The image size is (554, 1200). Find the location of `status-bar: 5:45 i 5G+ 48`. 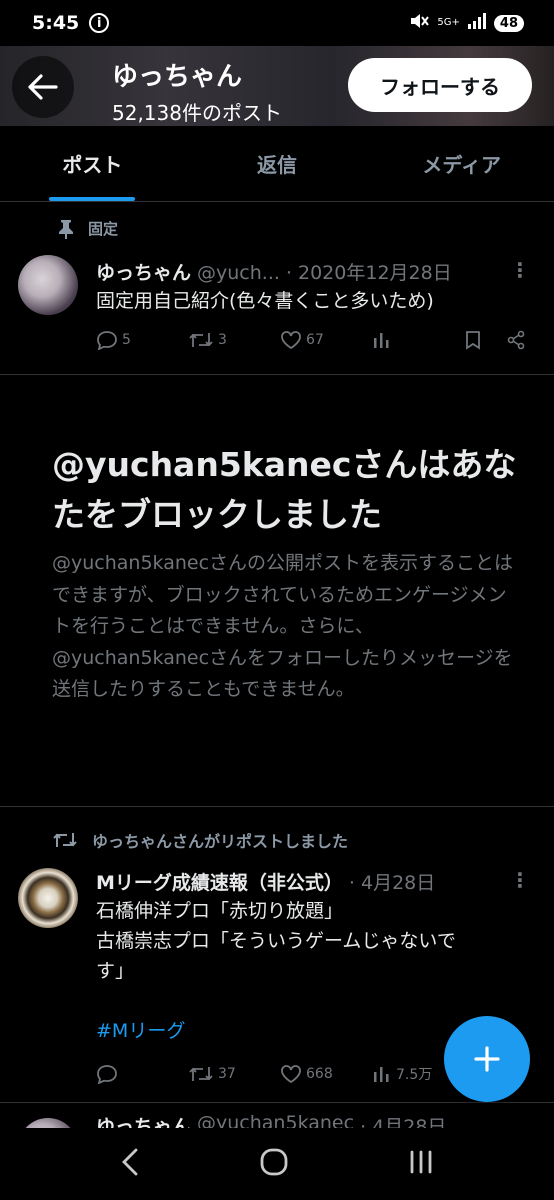

status-bar: 5:45 i 5G+ 48 is located at coordinates (277, 23).